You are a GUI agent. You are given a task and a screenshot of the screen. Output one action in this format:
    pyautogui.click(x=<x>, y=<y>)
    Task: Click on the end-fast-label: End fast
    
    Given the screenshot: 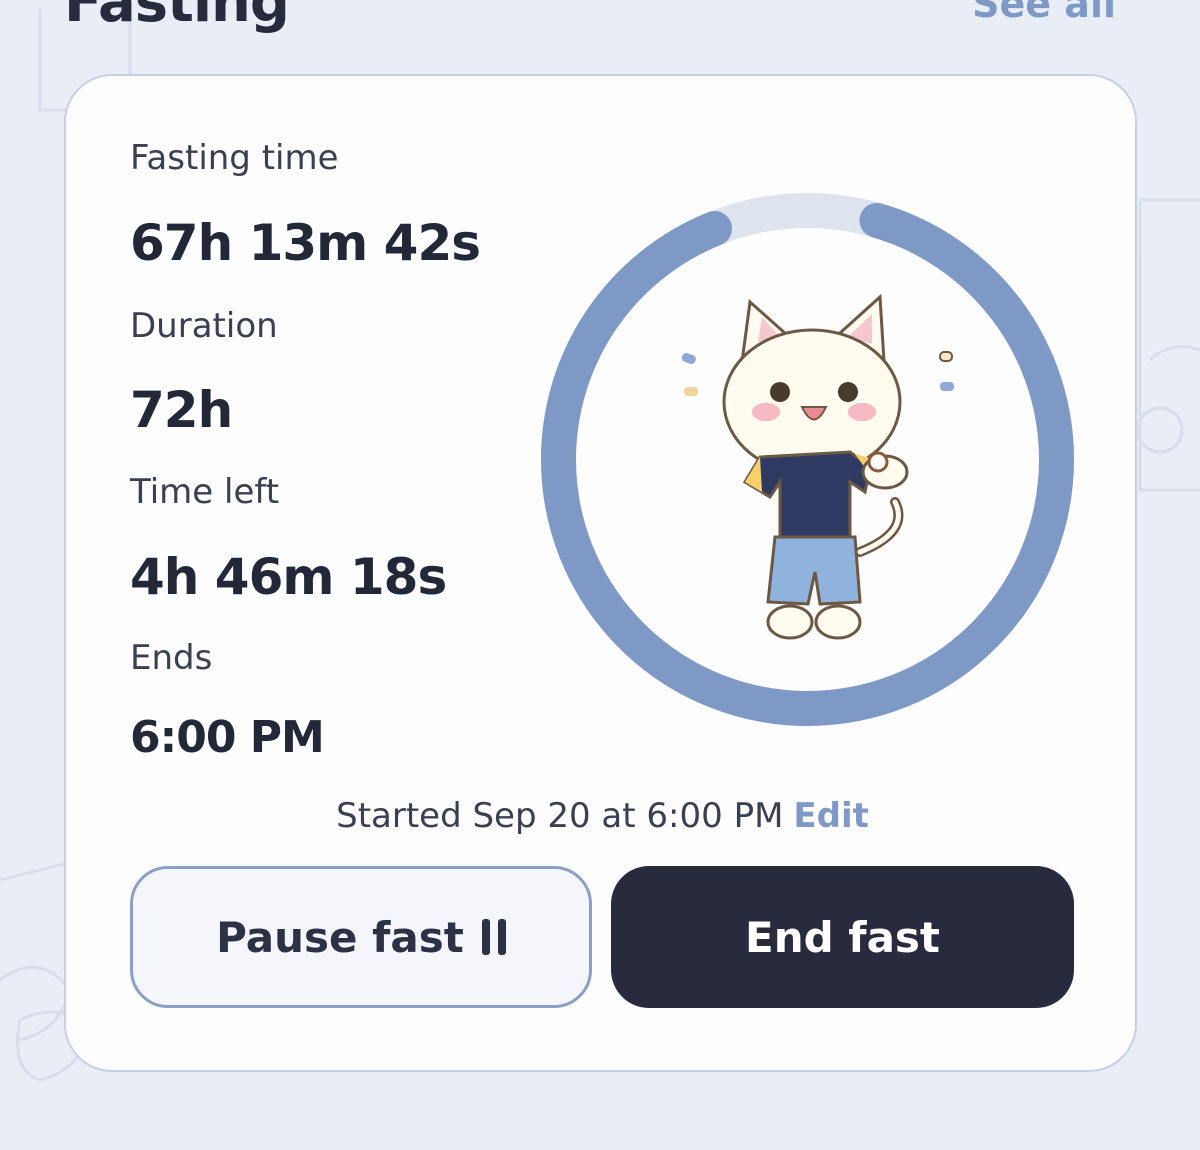 What is the action you would take?
    pyautogui.click(x=842, y=937)
    